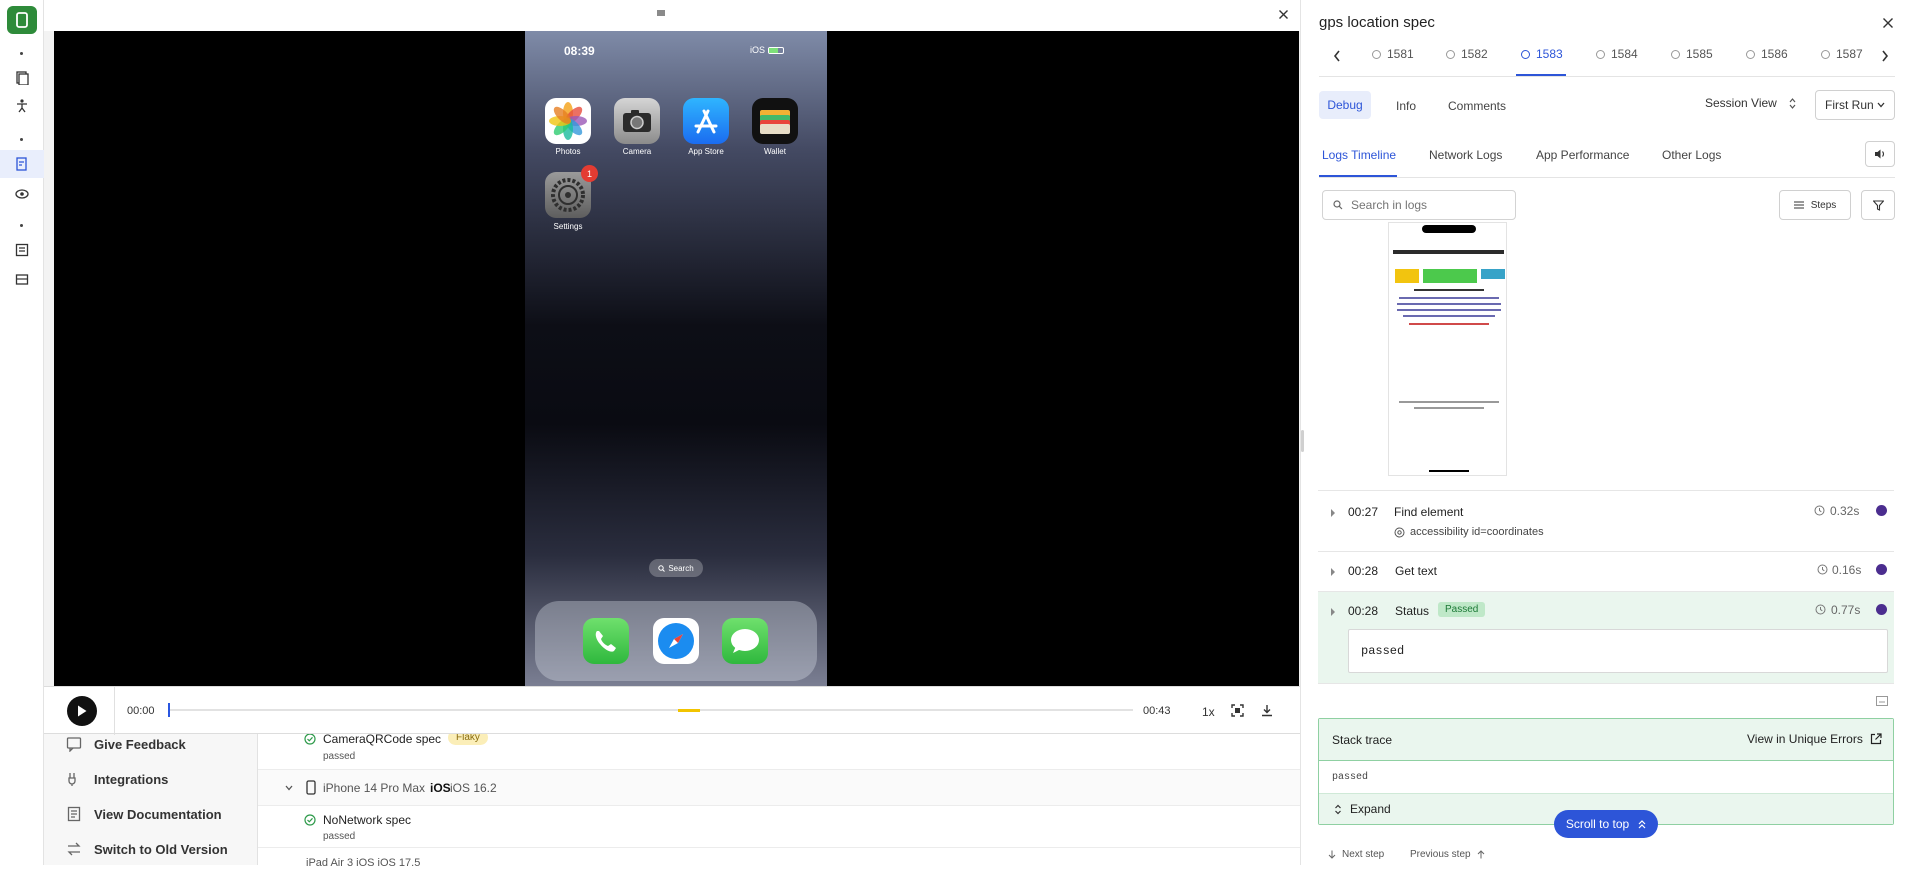  What do you see at coordinates (1399, 532) in the screenshot?
I see `selector-icon` at bounding box center [1399, 532].